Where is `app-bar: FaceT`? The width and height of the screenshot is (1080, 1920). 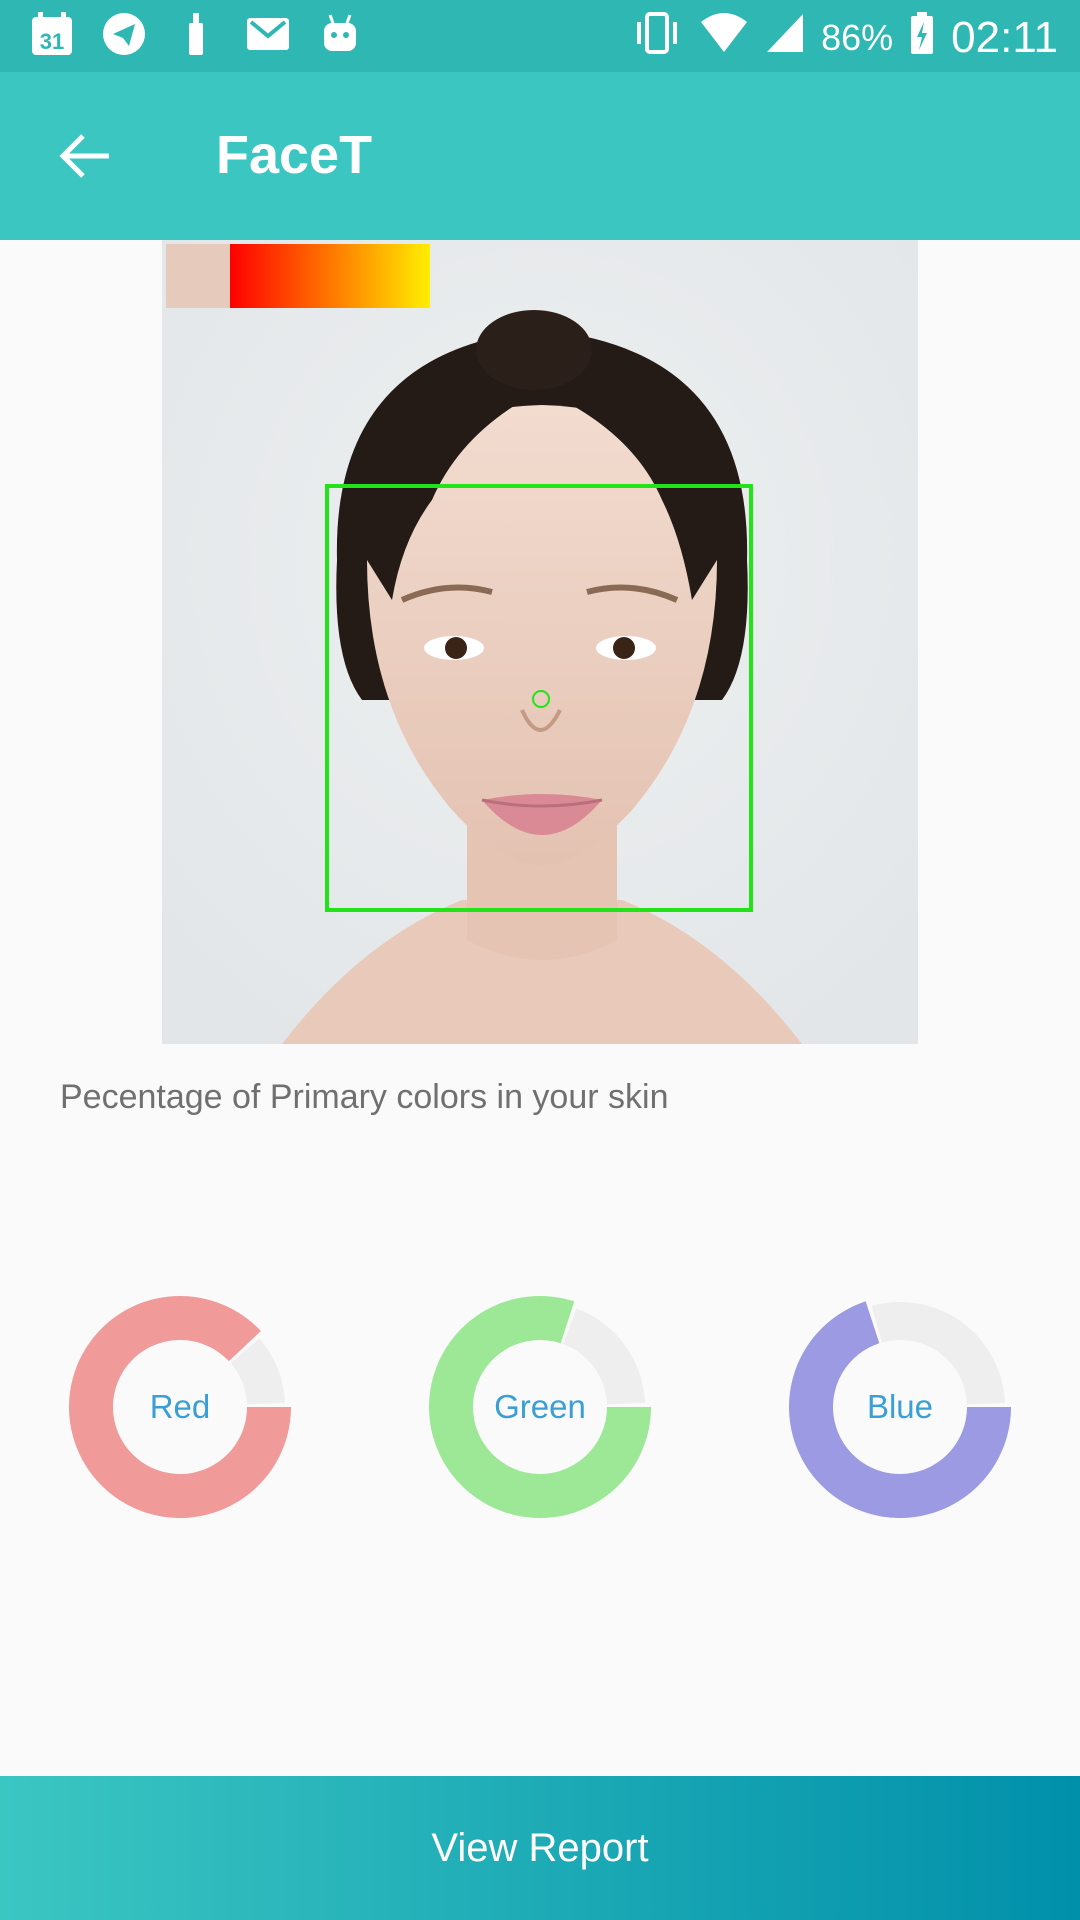 app-bar: FaceT is located at coordinates (540, 156).